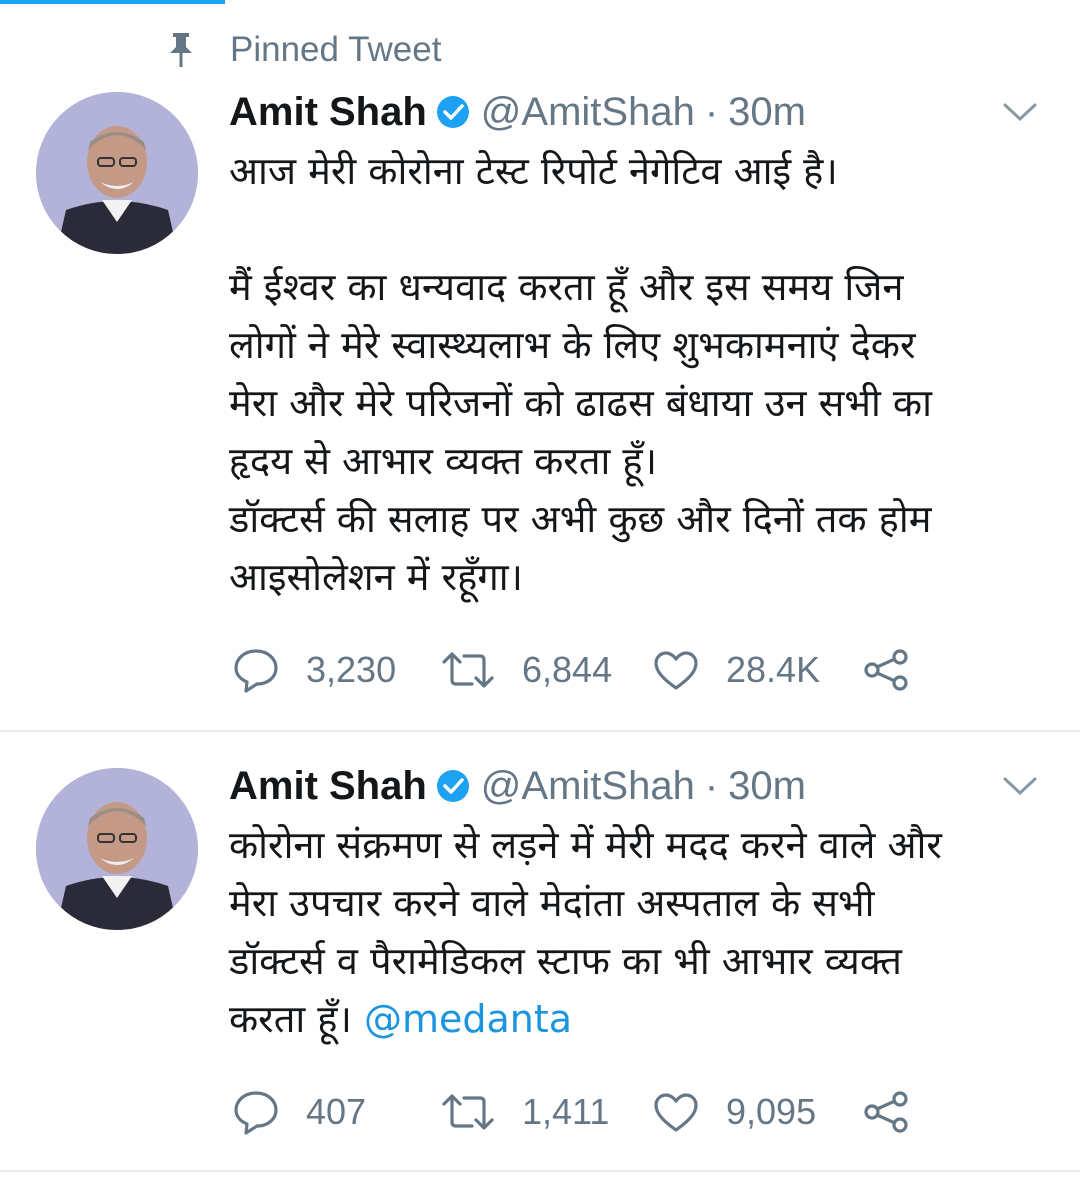 The height and width of the screenshot is (1182, 1080). What do you see at coordinates (567, 669) in the screenshot?
I see `retweet-count: 6,844` at bounding box center [567, 669].